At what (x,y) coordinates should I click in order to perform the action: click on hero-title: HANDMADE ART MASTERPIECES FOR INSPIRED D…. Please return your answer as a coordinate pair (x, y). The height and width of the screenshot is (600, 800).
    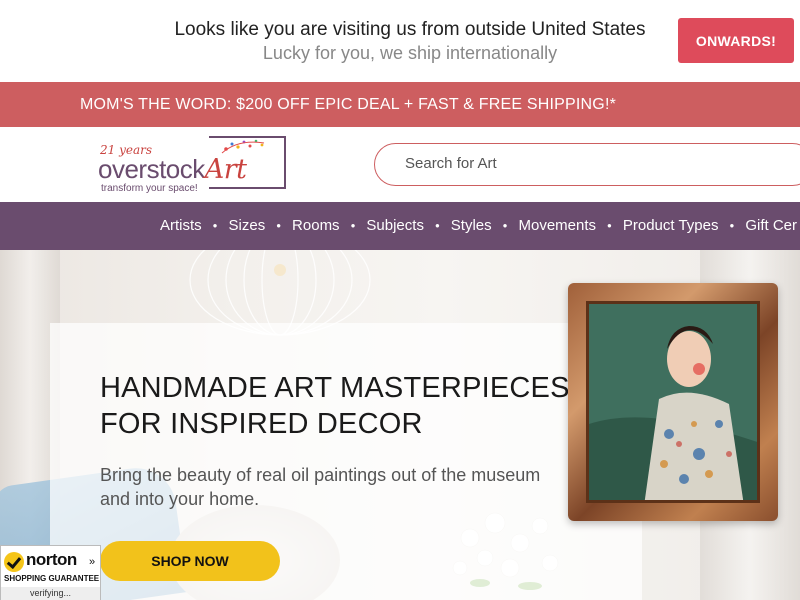
    Looking at the image, I should click on (335, 406).